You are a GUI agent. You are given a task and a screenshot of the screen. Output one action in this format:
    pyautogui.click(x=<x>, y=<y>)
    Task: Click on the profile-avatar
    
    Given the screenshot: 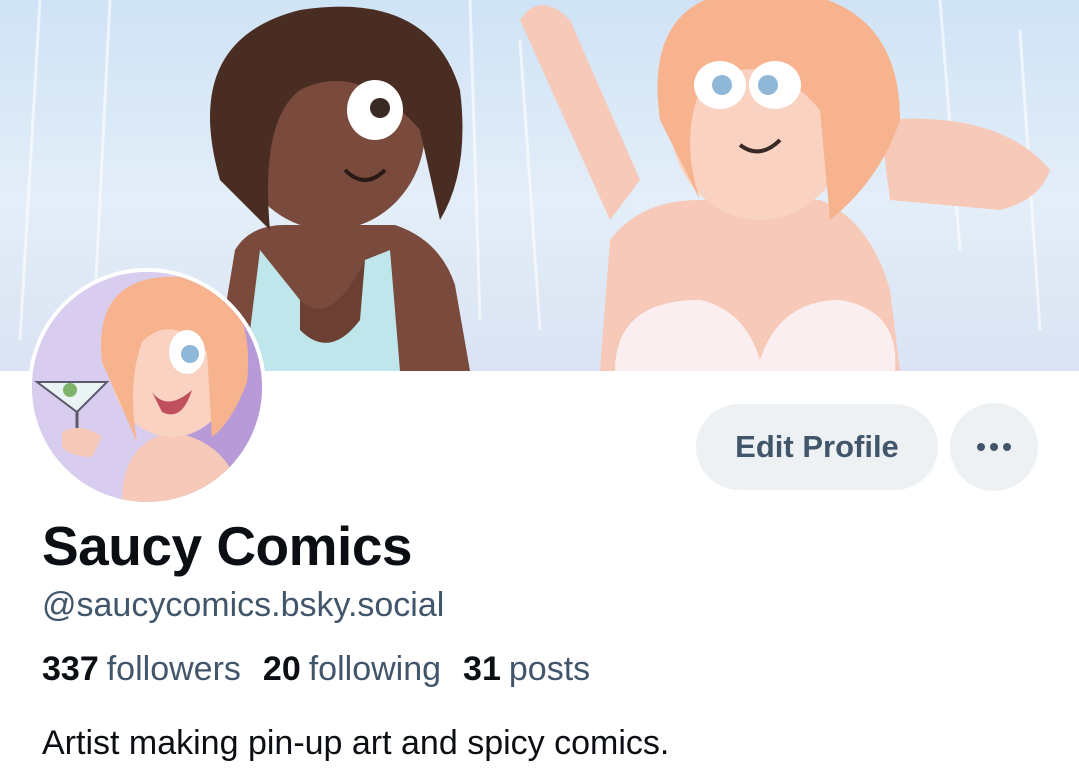 What is the action you would take?
    pyautogui.click(x=147, y=387)
    